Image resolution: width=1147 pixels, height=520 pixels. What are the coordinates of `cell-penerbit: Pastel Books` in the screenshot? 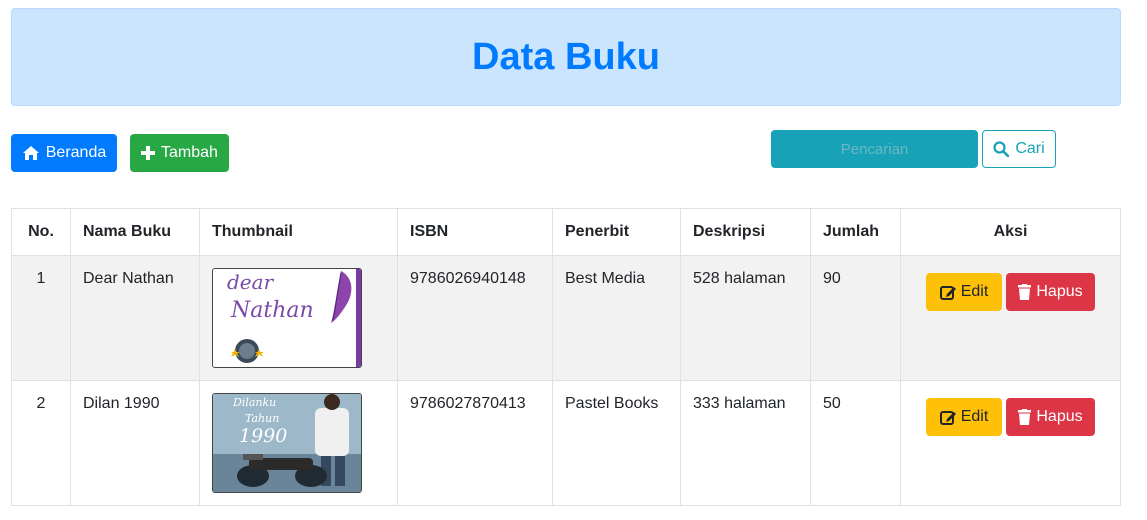 It's located at (616, 443).